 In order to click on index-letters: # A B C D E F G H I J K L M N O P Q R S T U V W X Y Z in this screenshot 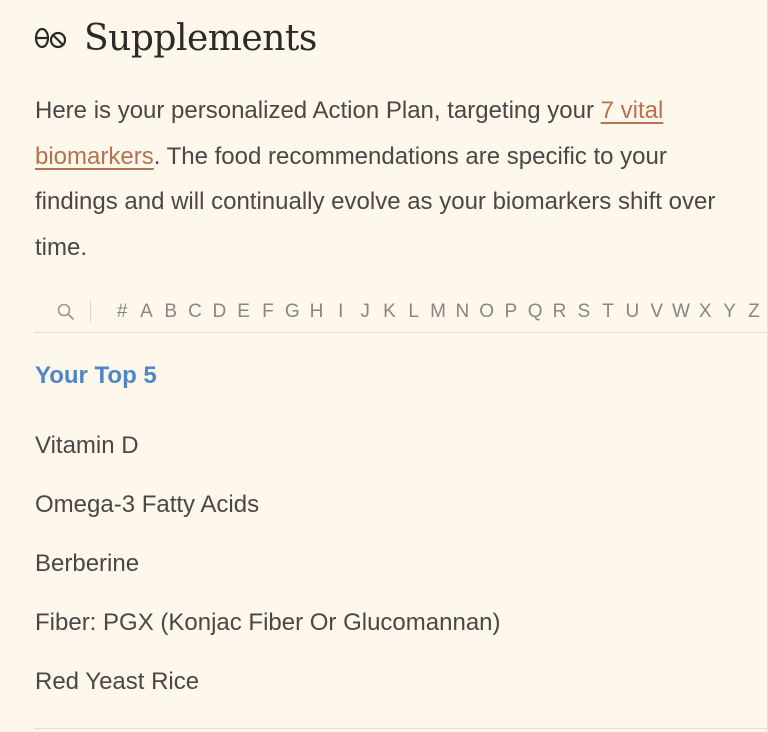, I will do `click(438, 312)`.